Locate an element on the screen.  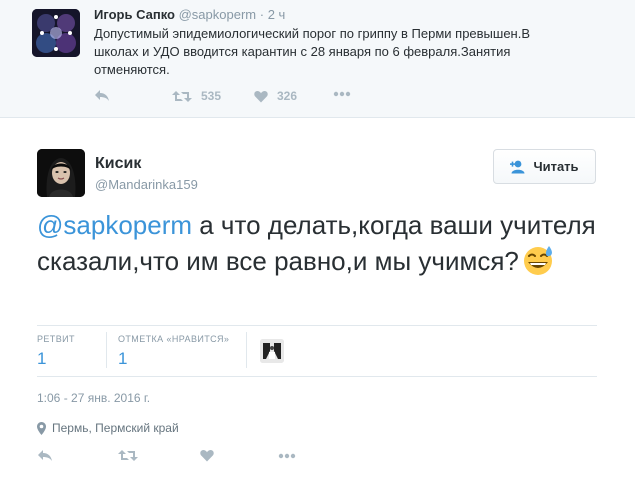
stats-bottom-divider is located at coordinates (317, 376).